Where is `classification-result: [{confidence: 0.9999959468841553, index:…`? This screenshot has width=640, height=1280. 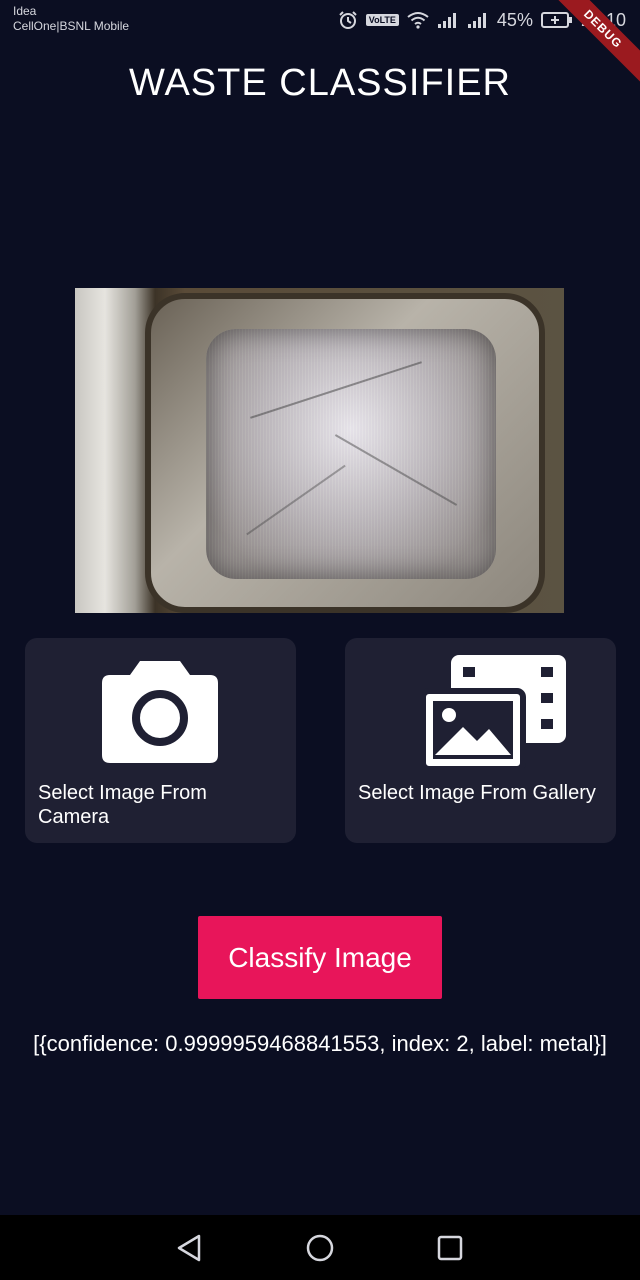
classification-result: [{confidence: 0.9999959468841553, index:… is located at coordinates (320, 1043).